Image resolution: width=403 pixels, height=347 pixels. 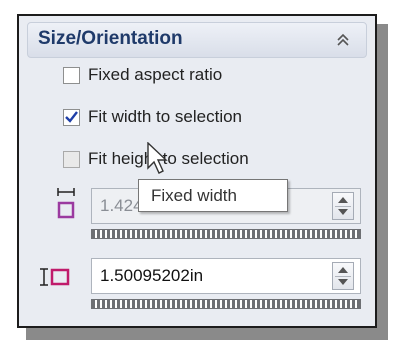 What do you see at coordinates (197, 40) in the screenshot?
I see `section-header: Size/Orientation` at bounding box center [197, 40].